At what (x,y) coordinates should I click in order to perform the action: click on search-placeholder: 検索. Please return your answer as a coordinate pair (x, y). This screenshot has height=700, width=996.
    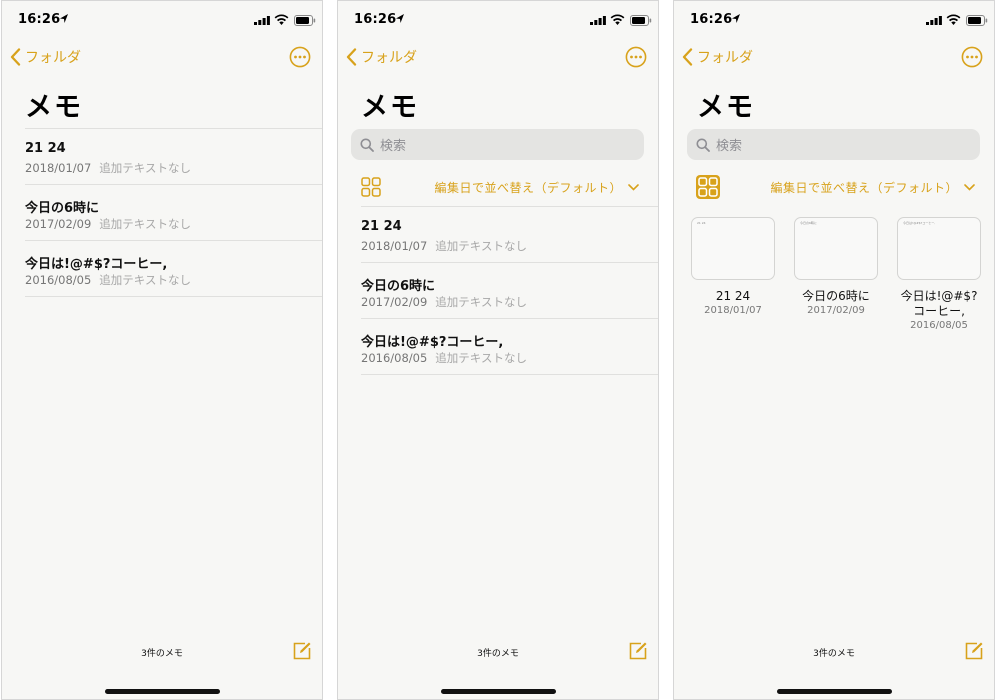
    Looking at the image, I should click on (393, 146).